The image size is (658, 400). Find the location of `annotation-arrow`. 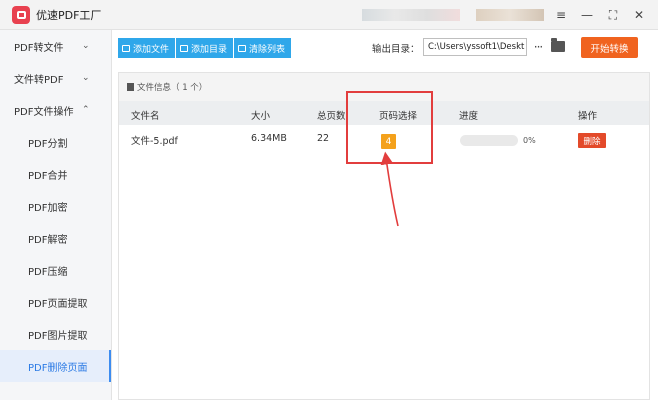

annotation-arrow is located at coordinates (389, 189).